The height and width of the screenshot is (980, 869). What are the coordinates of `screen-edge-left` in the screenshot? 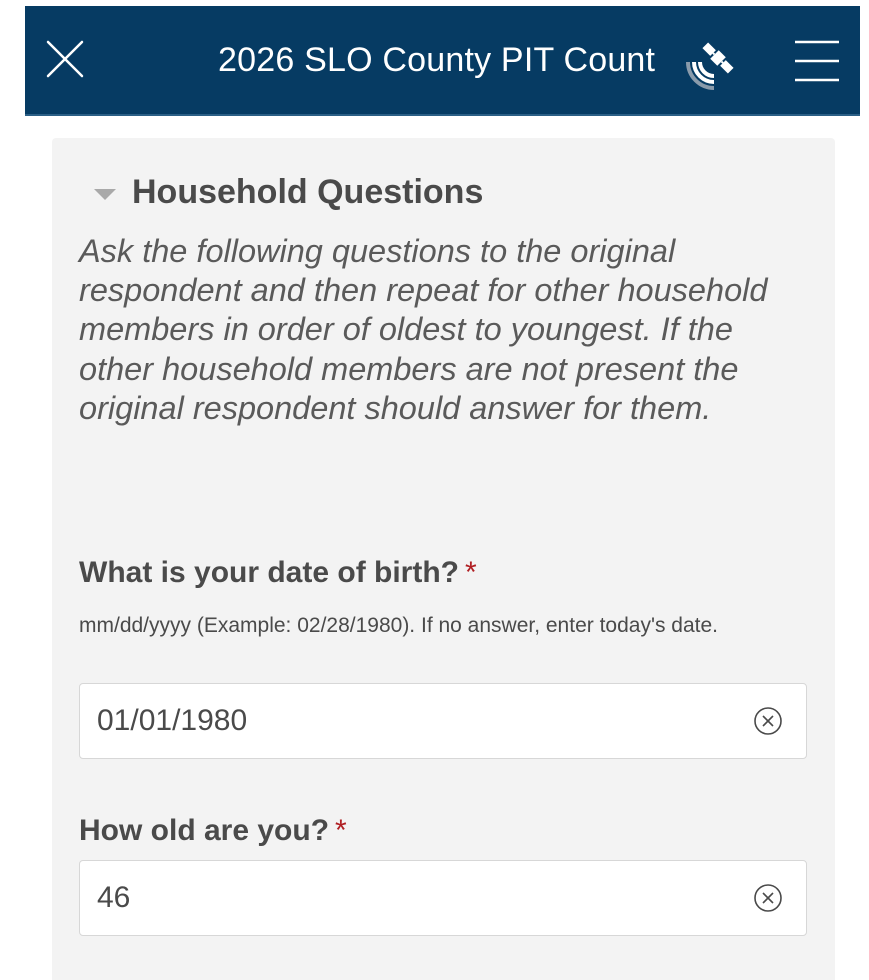 It's located at (12, 490).